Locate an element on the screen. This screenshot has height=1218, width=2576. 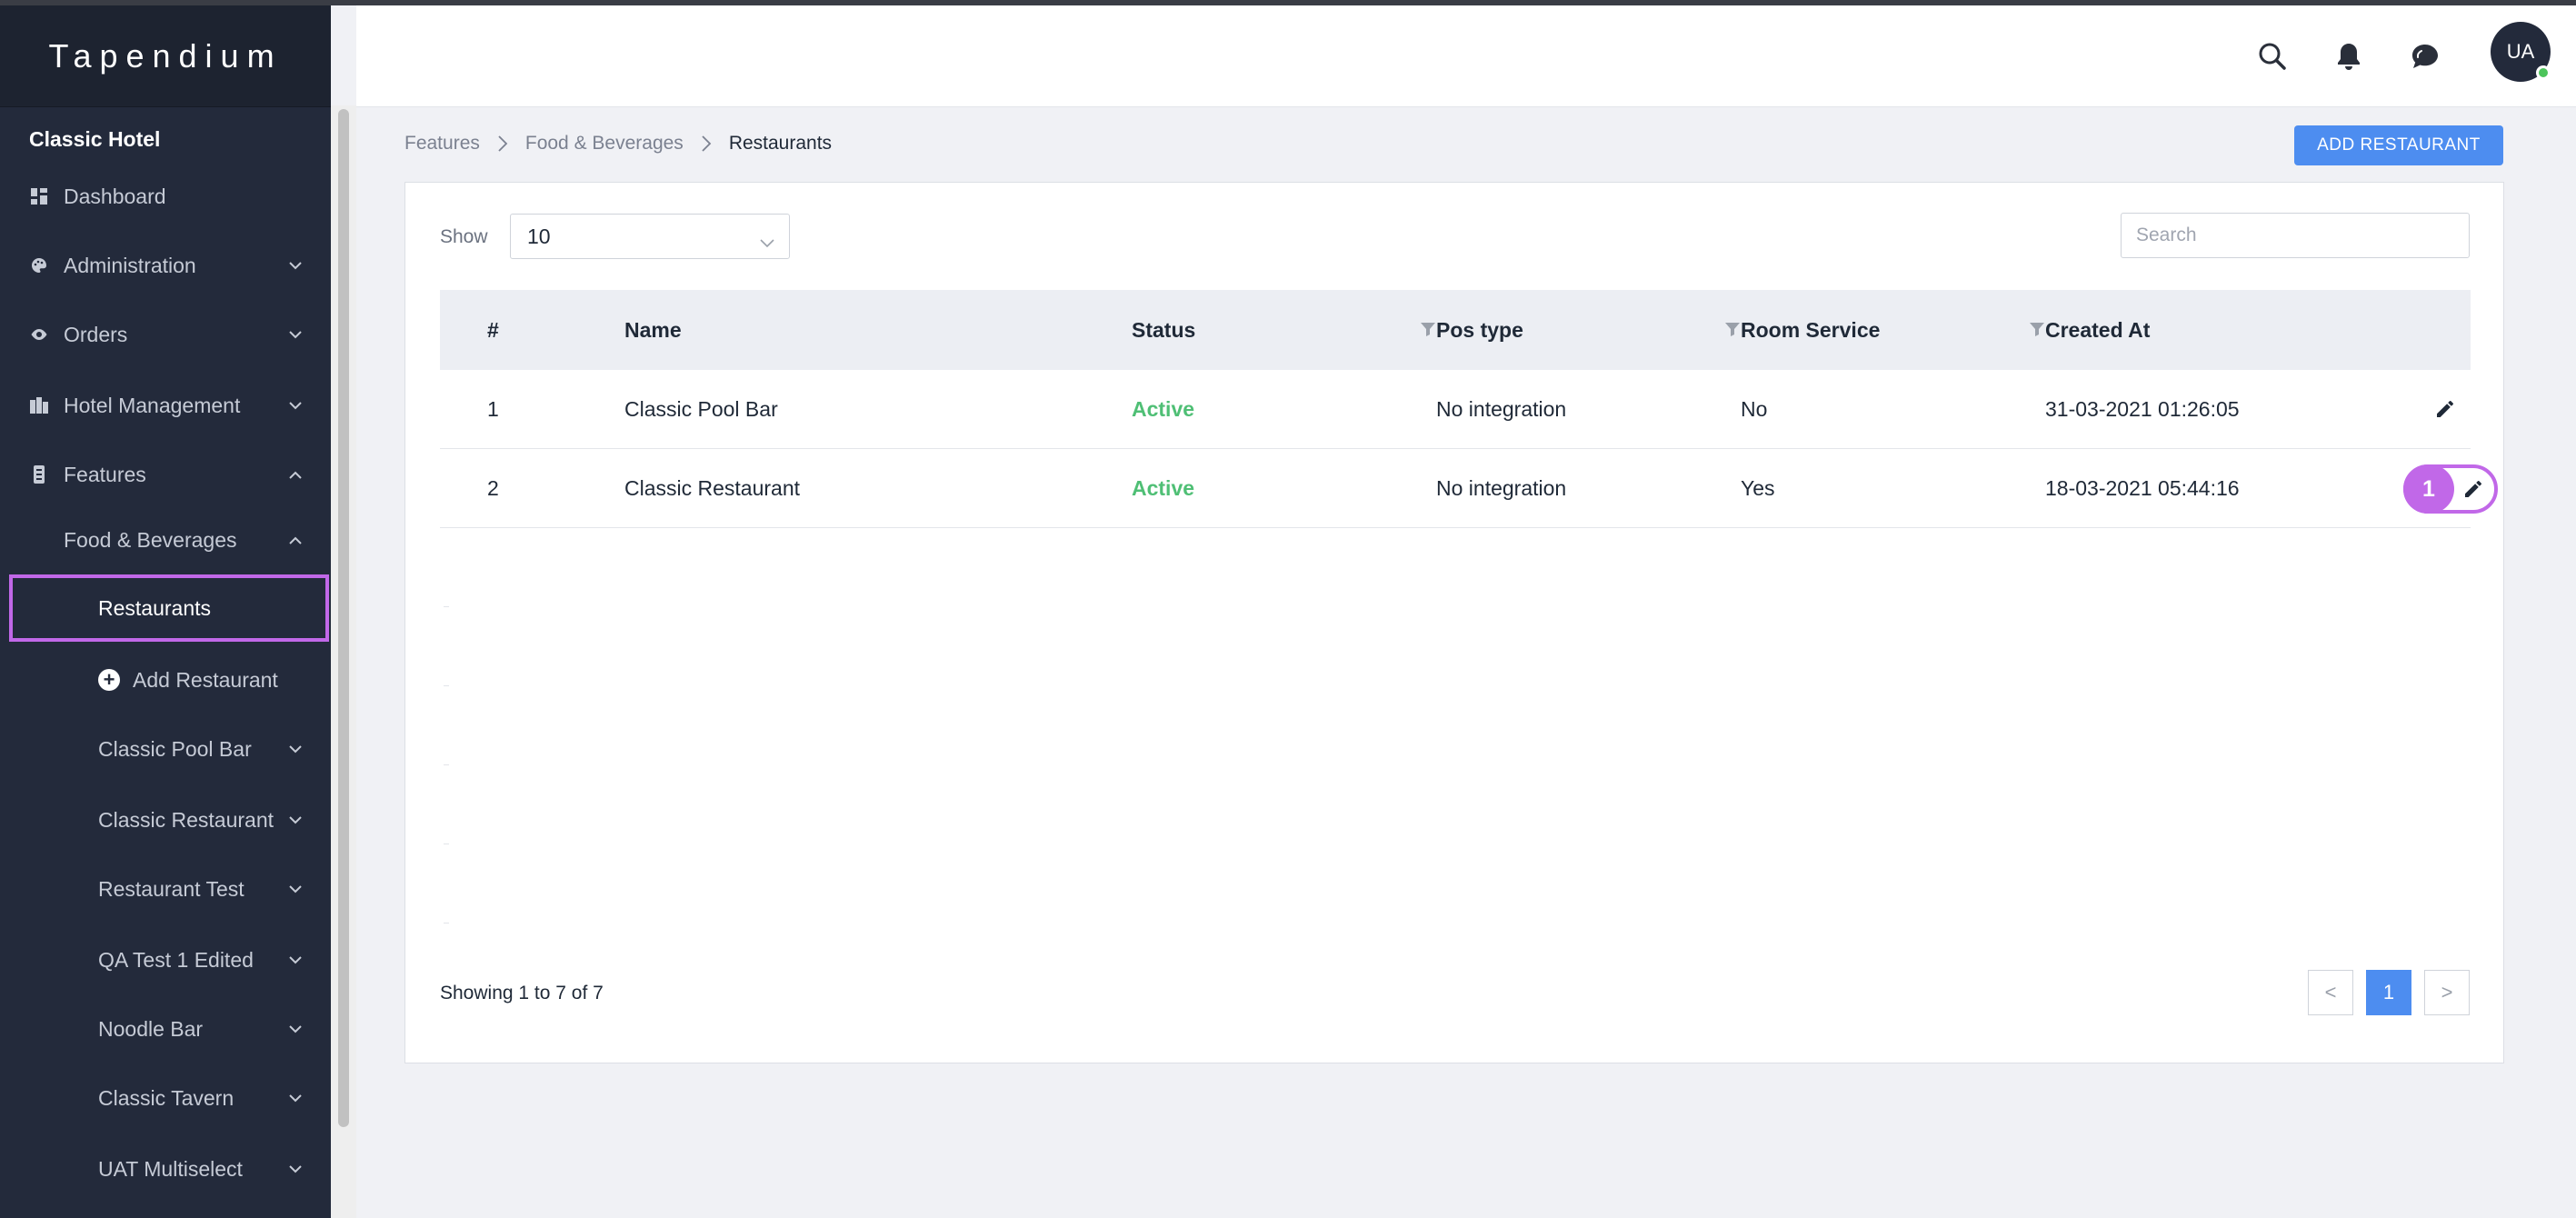
breadcrumb: Features Food & Beverages Restaurants is located at coordinates (618, 144).